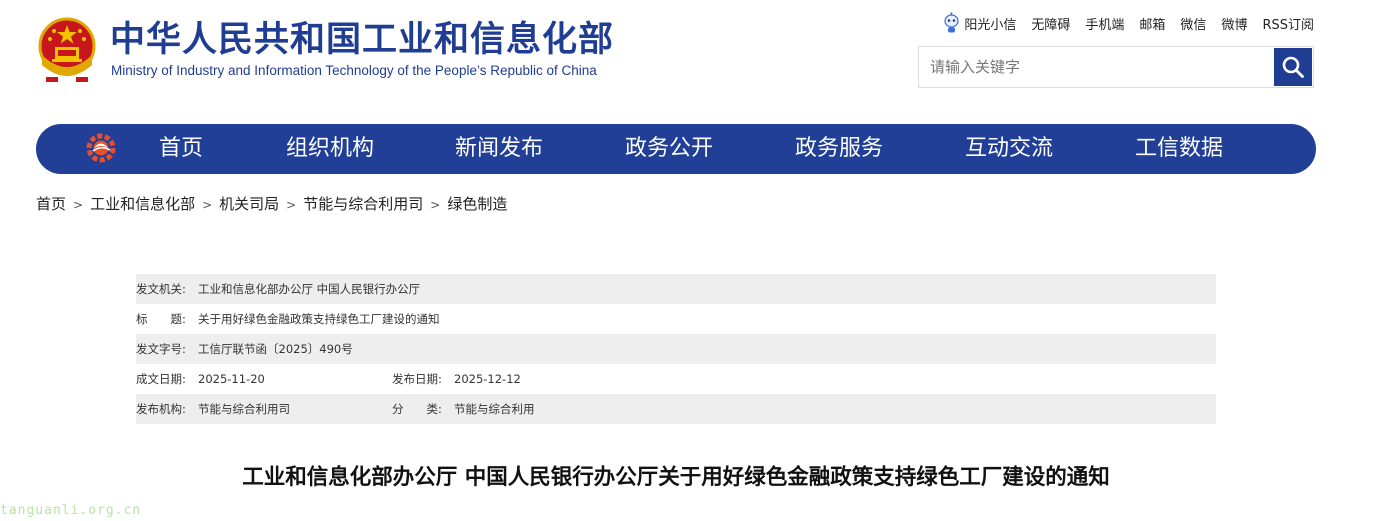 This screenshot has width=1386, height=521. Describe the element at coordinates (101, 148) in the screenshot. I see `gear-logo-icon` at that location.